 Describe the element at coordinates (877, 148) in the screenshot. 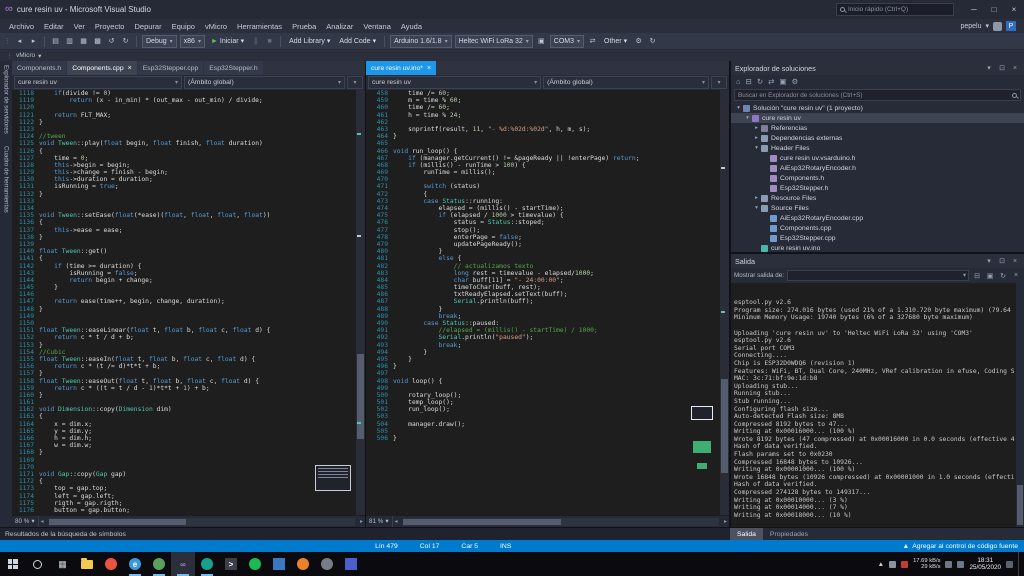

I see `tree-item: ▾ Header Files` at that location.